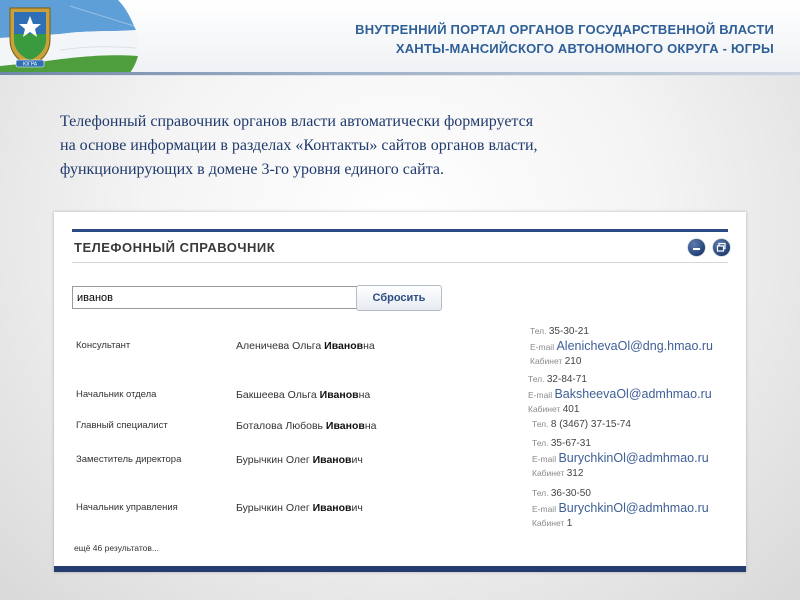  What do you see at coordinates (575, 473) in the screenshot?
I see `result-room: 312` at bounding box center [575, 473].